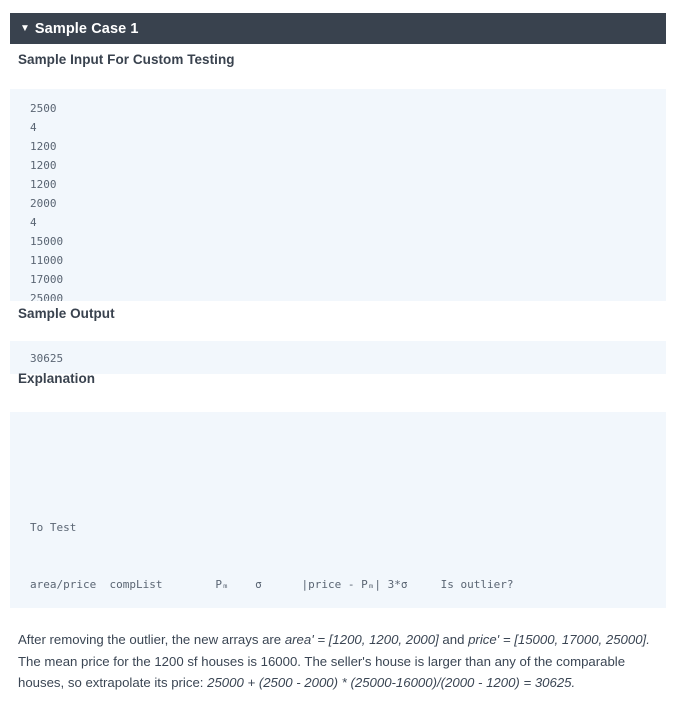 The height and width of the screenshot is (715, 676). Describe the element at coordinates (25, 28) in the screenshot. I see `chevron-down-icon: ▼` at that location.